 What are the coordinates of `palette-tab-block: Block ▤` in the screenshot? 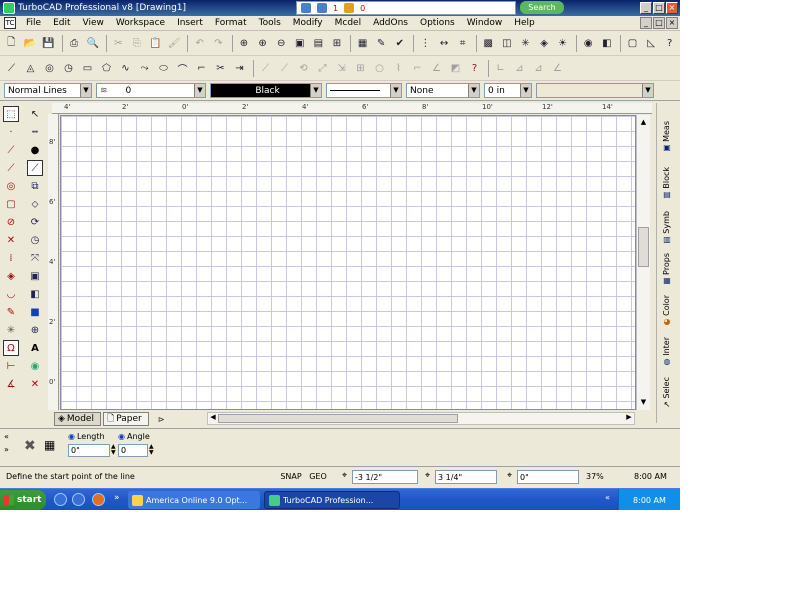 It's located at (667, 183).